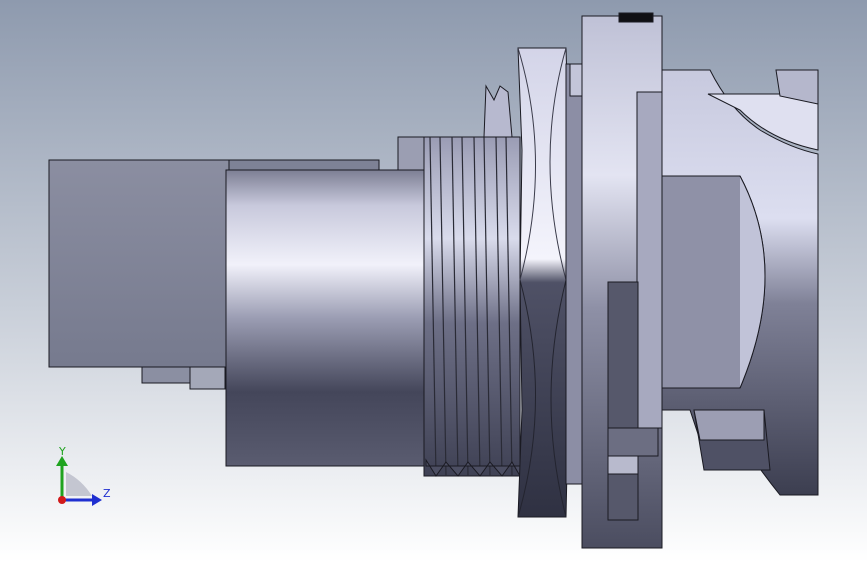 The width and height of the screenshot is (867, 562). What do you see at coordinates (622, 280) in the screenshot?
I see `mounting-flange` at bounding box center [622, 280].